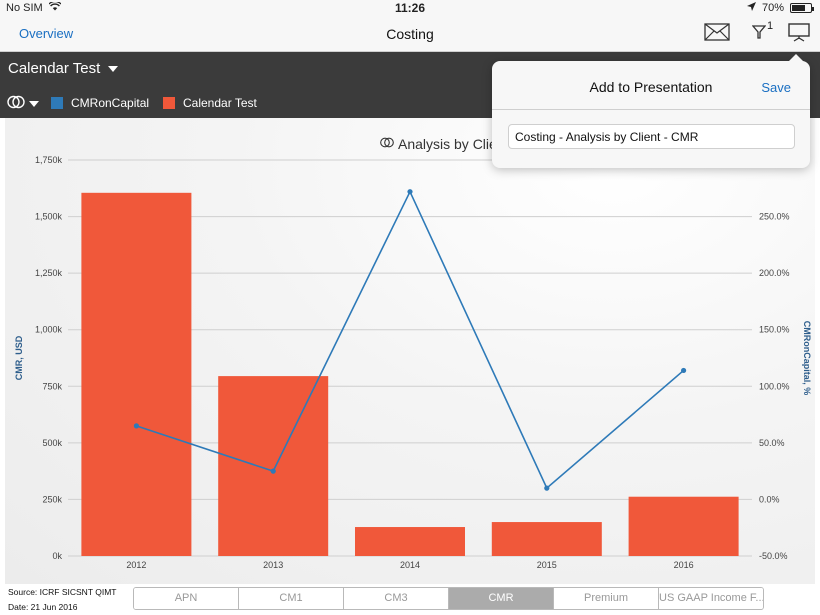 The height and width of the screenshot is (615, 820). I want to click on legend-item-calendar-test: Calendar Test, so click(210, 103).